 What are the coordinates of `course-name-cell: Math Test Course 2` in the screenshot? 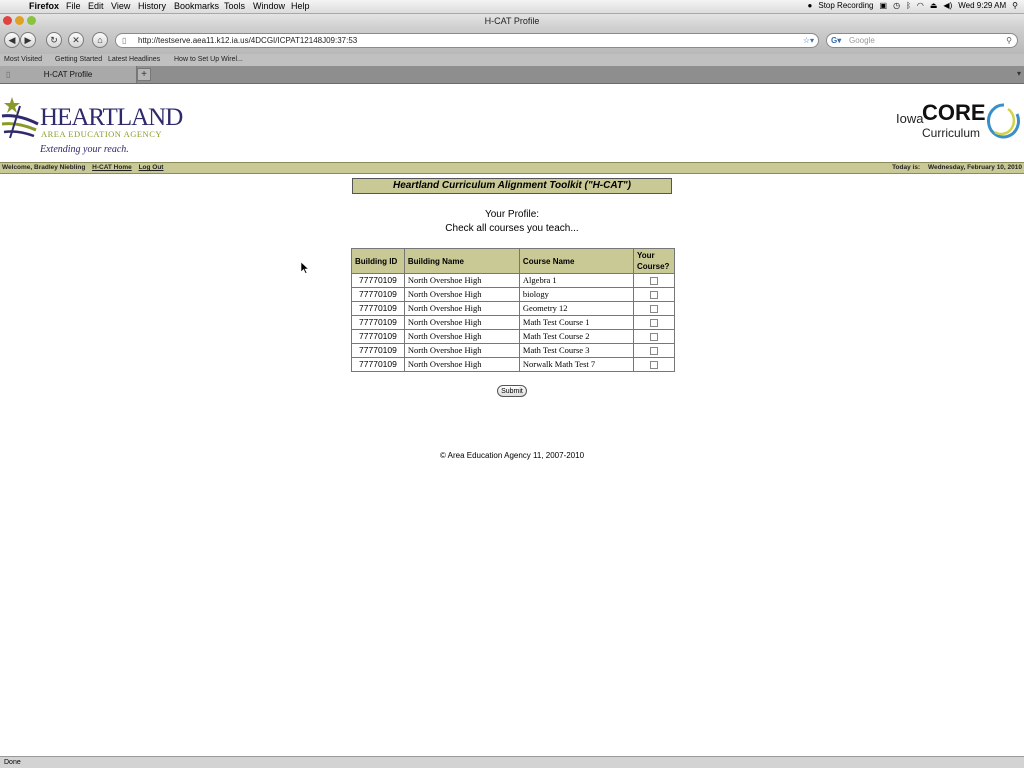 It's located at (576, 336).